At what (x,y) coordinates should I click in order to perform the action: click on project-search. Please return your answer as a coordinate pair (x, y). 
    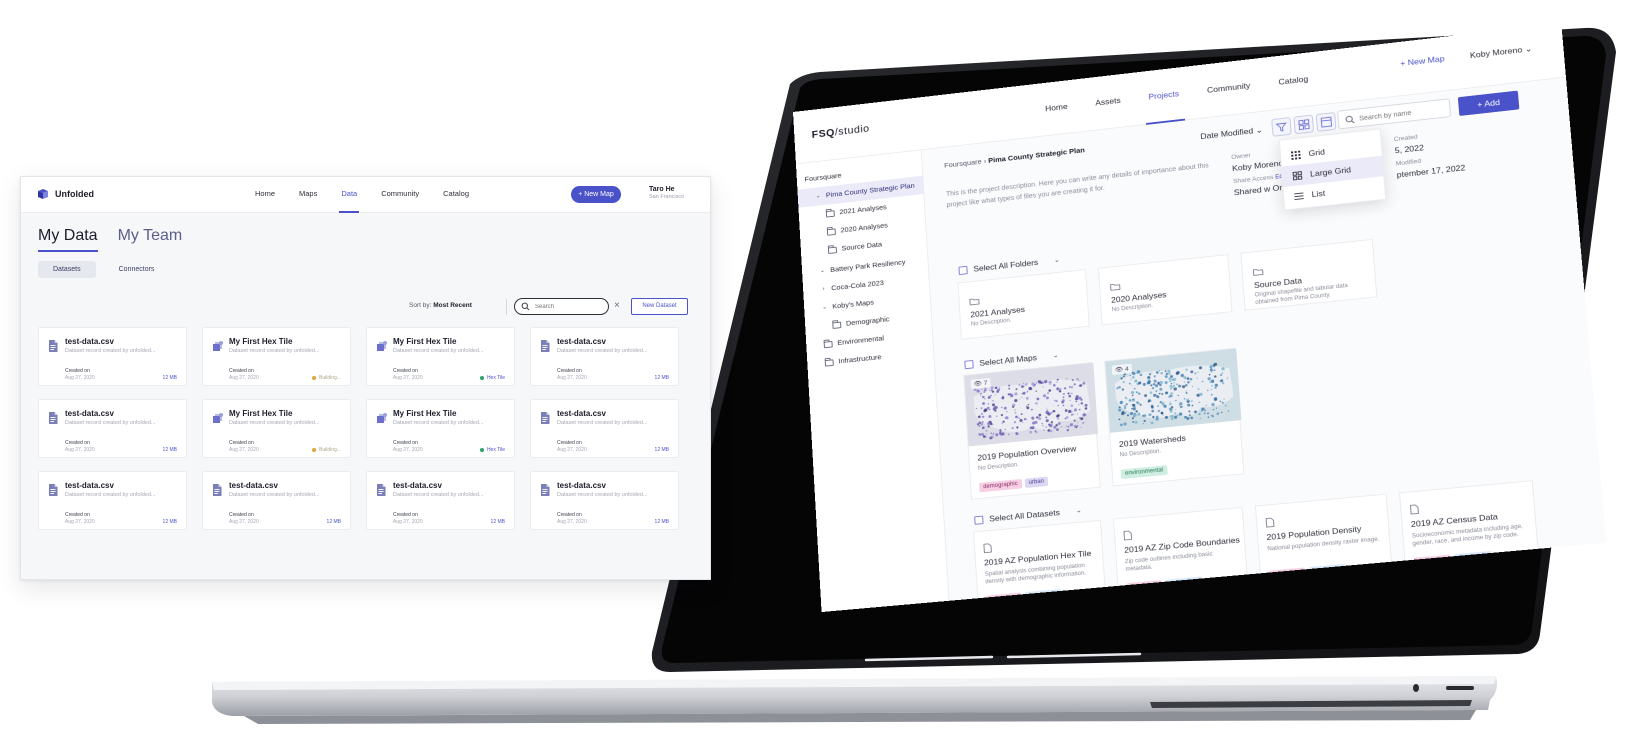
    Looking at the image, I should click on (1394, 113).